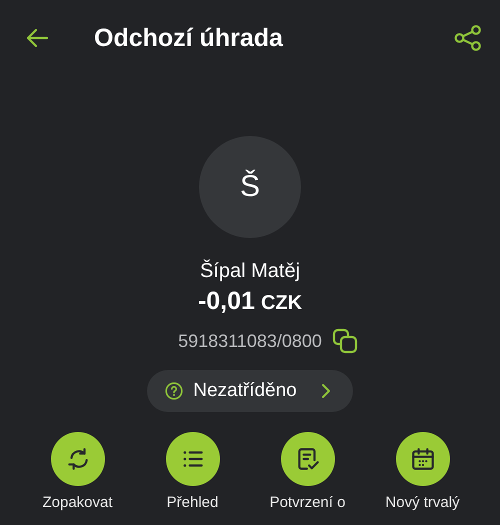 The width and height of the screenshot is (500, 525). Describe the element at coordinates (422, 502) in the screenshot. I see `action-label: Nový trvalý` at that location.